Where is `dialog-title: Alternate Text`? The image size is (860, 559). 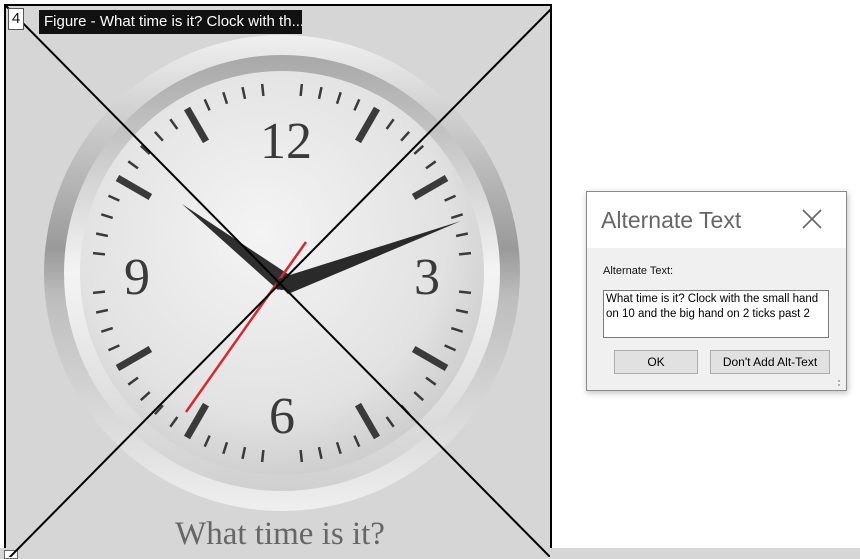
dialog-title: Alternate Text is located at coordinates (671, 220).